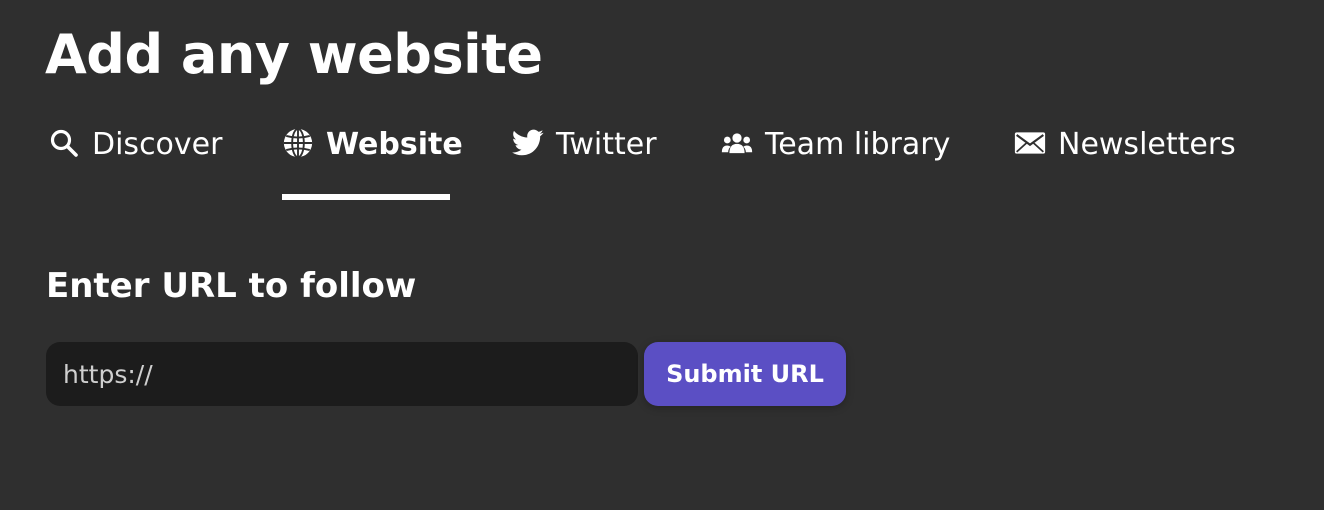 The image size is (1324, 510). Describe the element at coordinates (342, 374) in the screenshot. I see `url-input` at that location.